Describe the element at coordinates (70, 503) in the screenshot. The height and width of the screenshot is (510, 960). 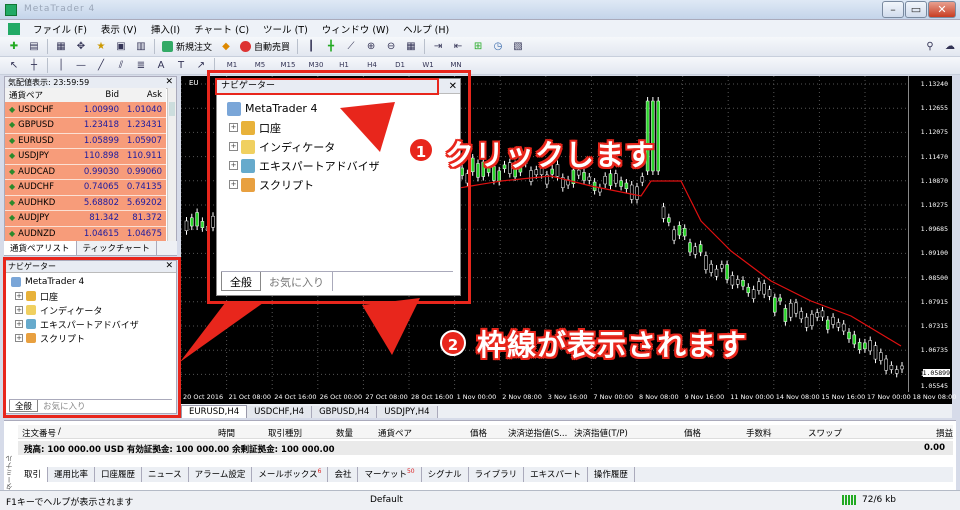
I see `help-text: F1キーでヘルプが表示されます` at that location.